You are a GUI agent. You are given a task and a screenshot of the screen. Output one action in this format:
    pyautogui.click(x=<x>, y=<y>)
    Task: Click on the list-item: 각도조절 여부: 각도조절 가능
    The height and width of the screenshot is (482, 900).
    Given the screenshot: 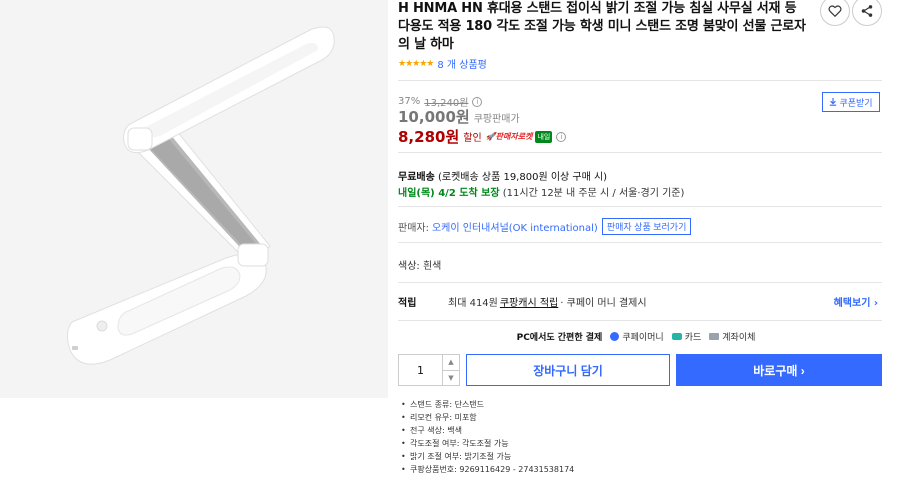 What is the action you would take?
    pyautogui.click(x=640, y=443)
    